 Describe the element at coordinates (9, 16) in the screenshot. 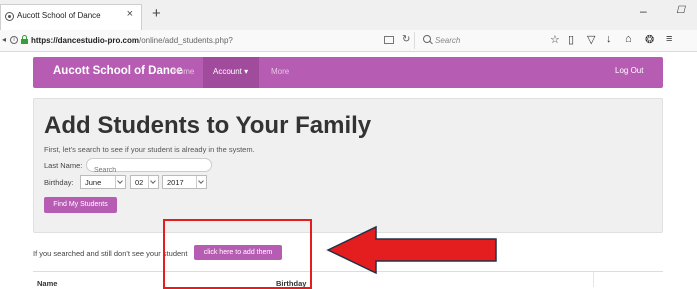

I see `site-favicon-icon` at that location.